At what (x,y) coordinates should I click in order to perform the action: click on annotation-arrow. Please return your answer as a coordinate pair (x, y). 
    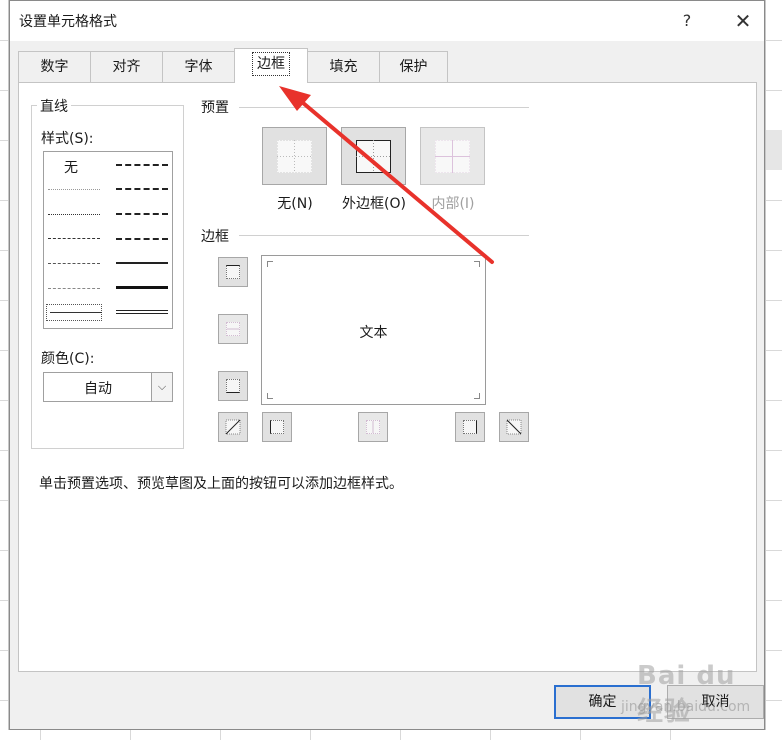
    Looking at the image, I should click on (386, 175).